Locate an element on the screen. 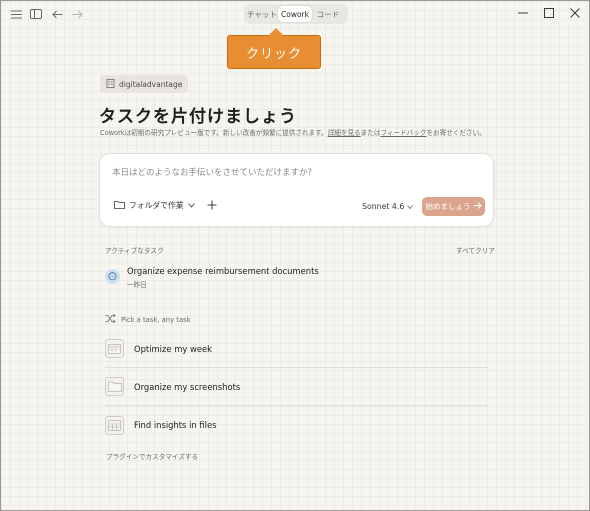 This screenshot has width=590, height=511. title-bar: チャット Cowork コード is located at coordinates (295, 14).